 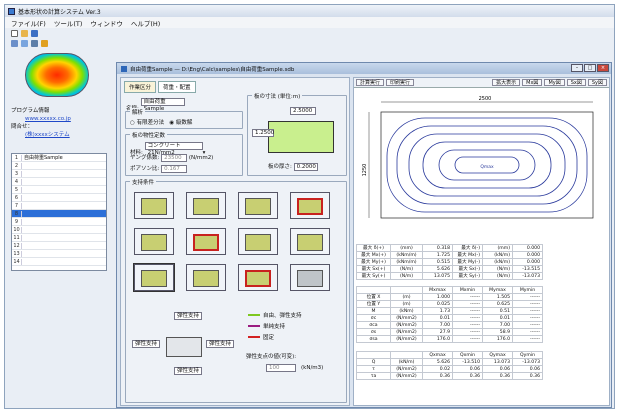 I want to click on title-bar: 基本形状の計算システム Ver.3, so click(x=309, y=11).